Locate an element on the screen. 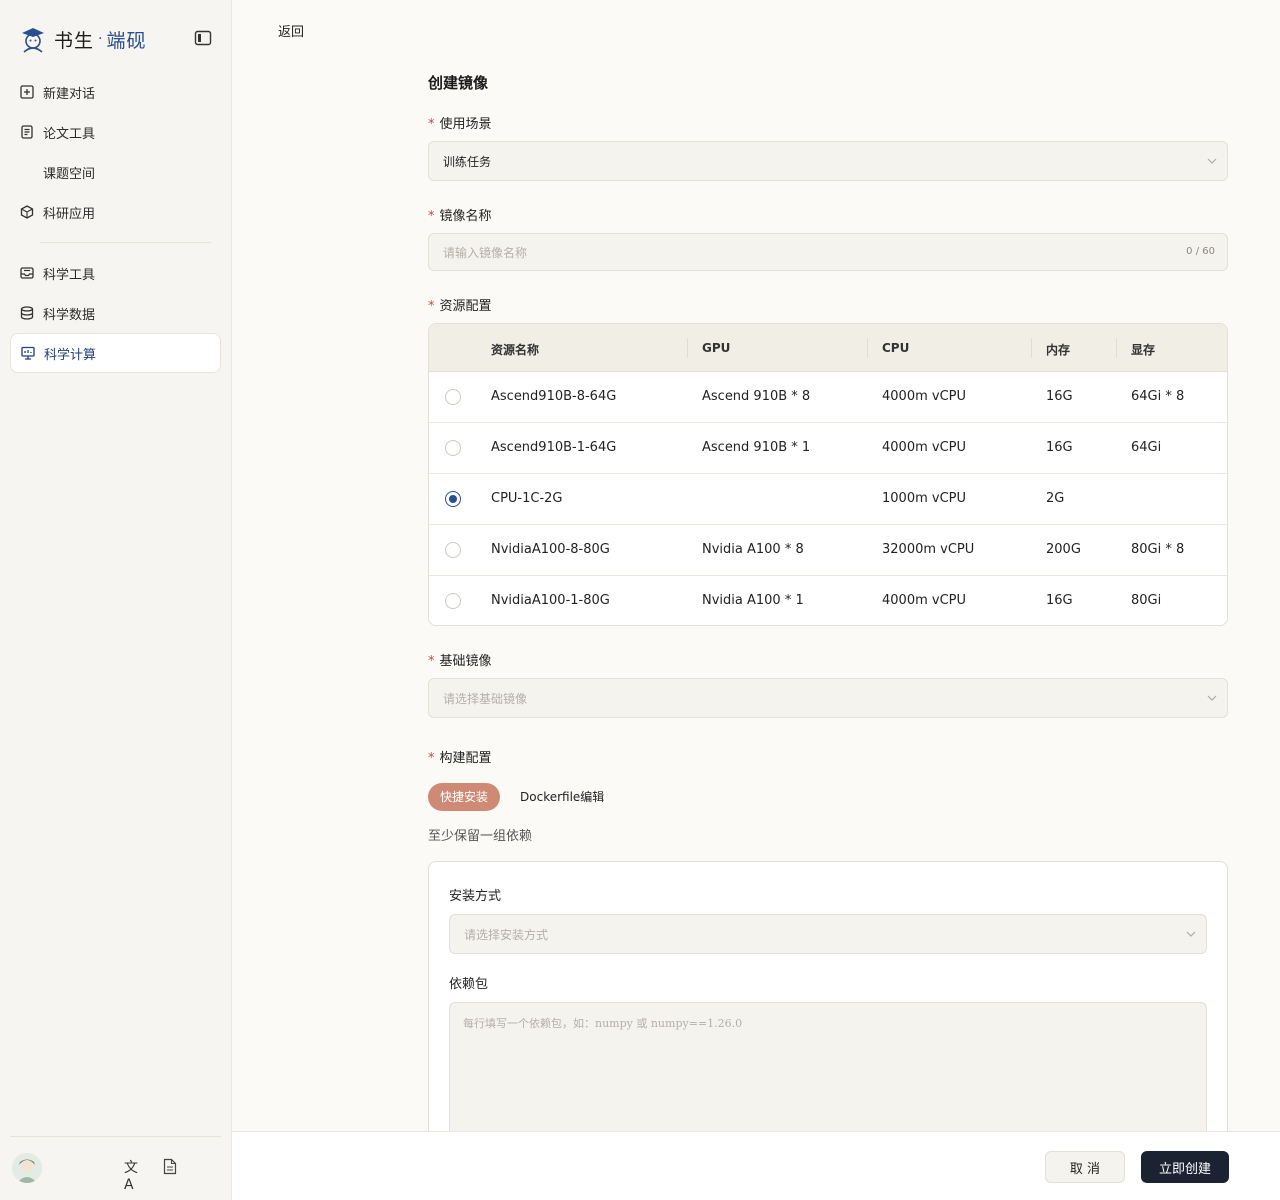 This screenshot has height=1200, width=1280. language-toggle-button: 文A is located at coordinates (135, 1175).